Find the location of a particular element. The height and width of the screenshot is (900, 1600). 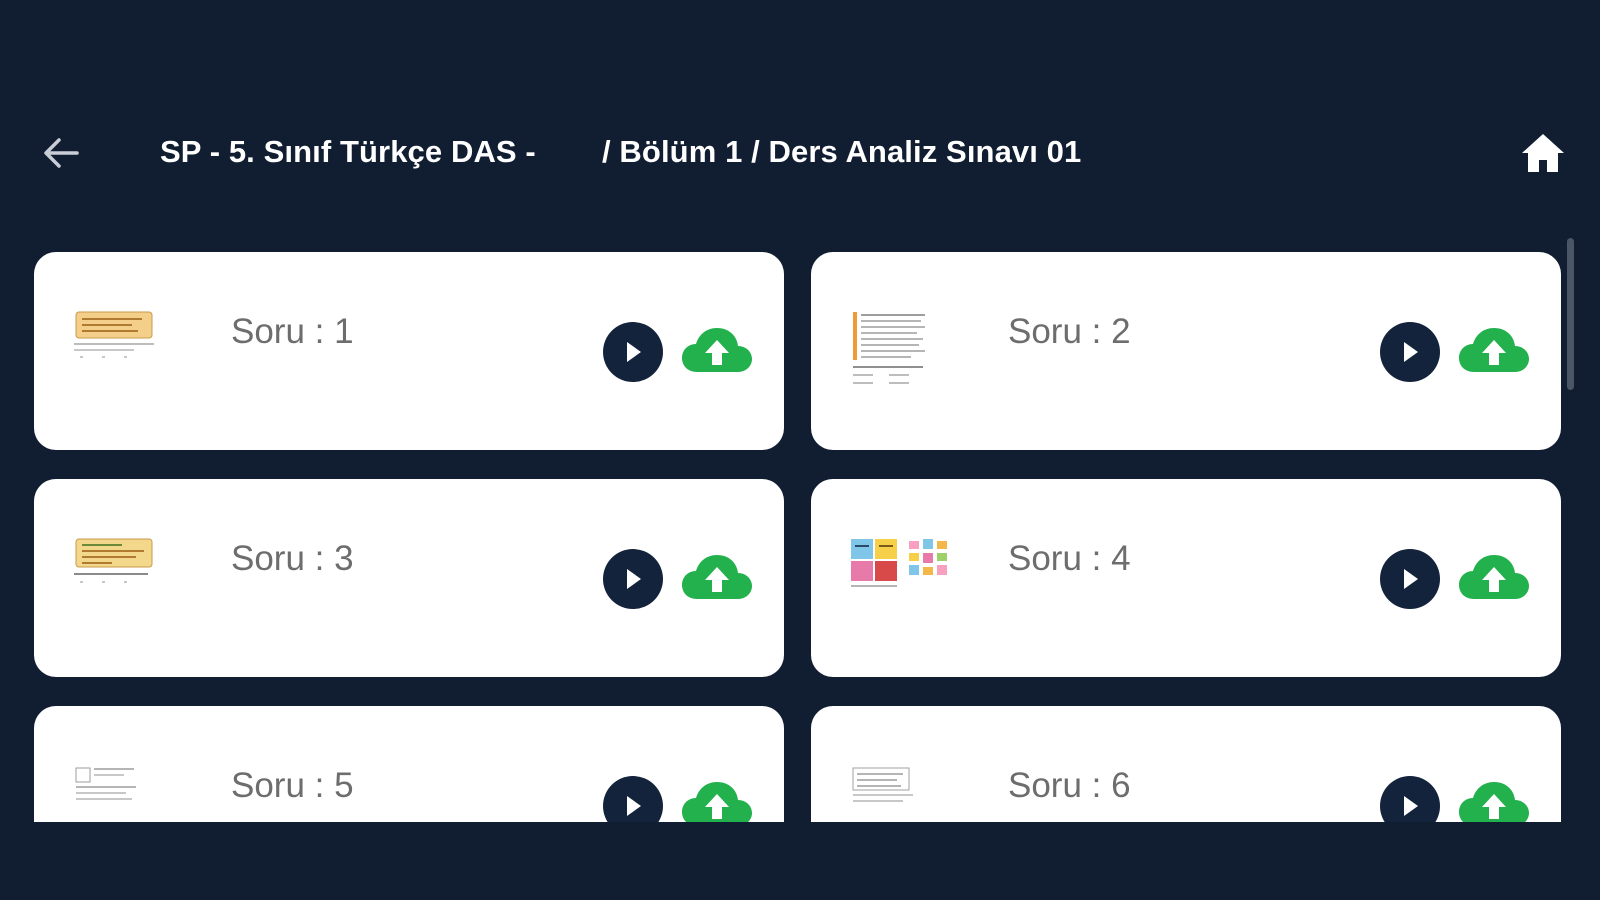

breadcrumb-path: / Bölüm 1 / Ders Analiz Sınavı 01 is located at coordinates (842, 151).